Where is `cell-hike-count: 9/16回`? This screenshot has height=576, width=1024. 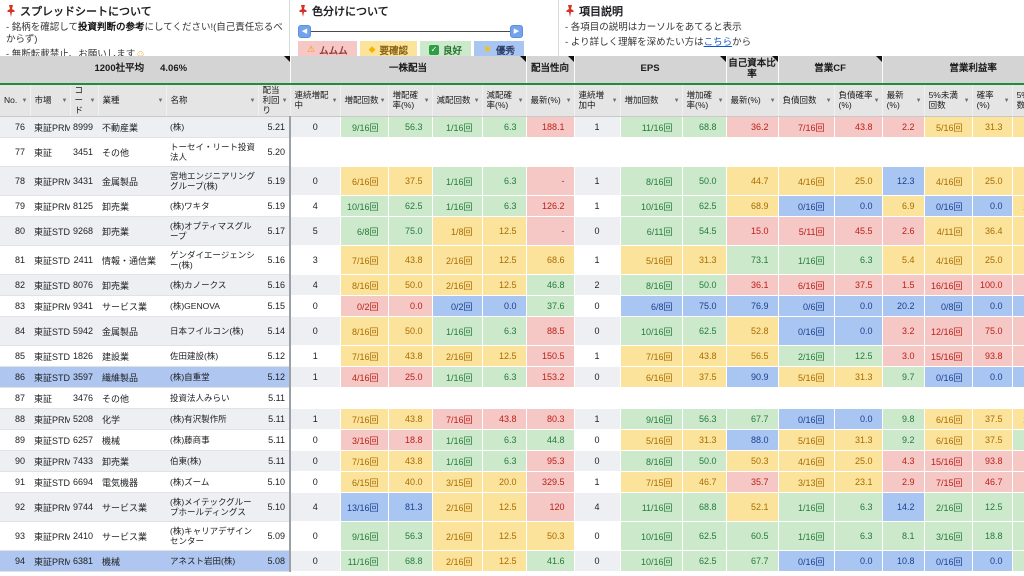
cell-hike-count: 9/16回 is located at coordinates (364, 536).